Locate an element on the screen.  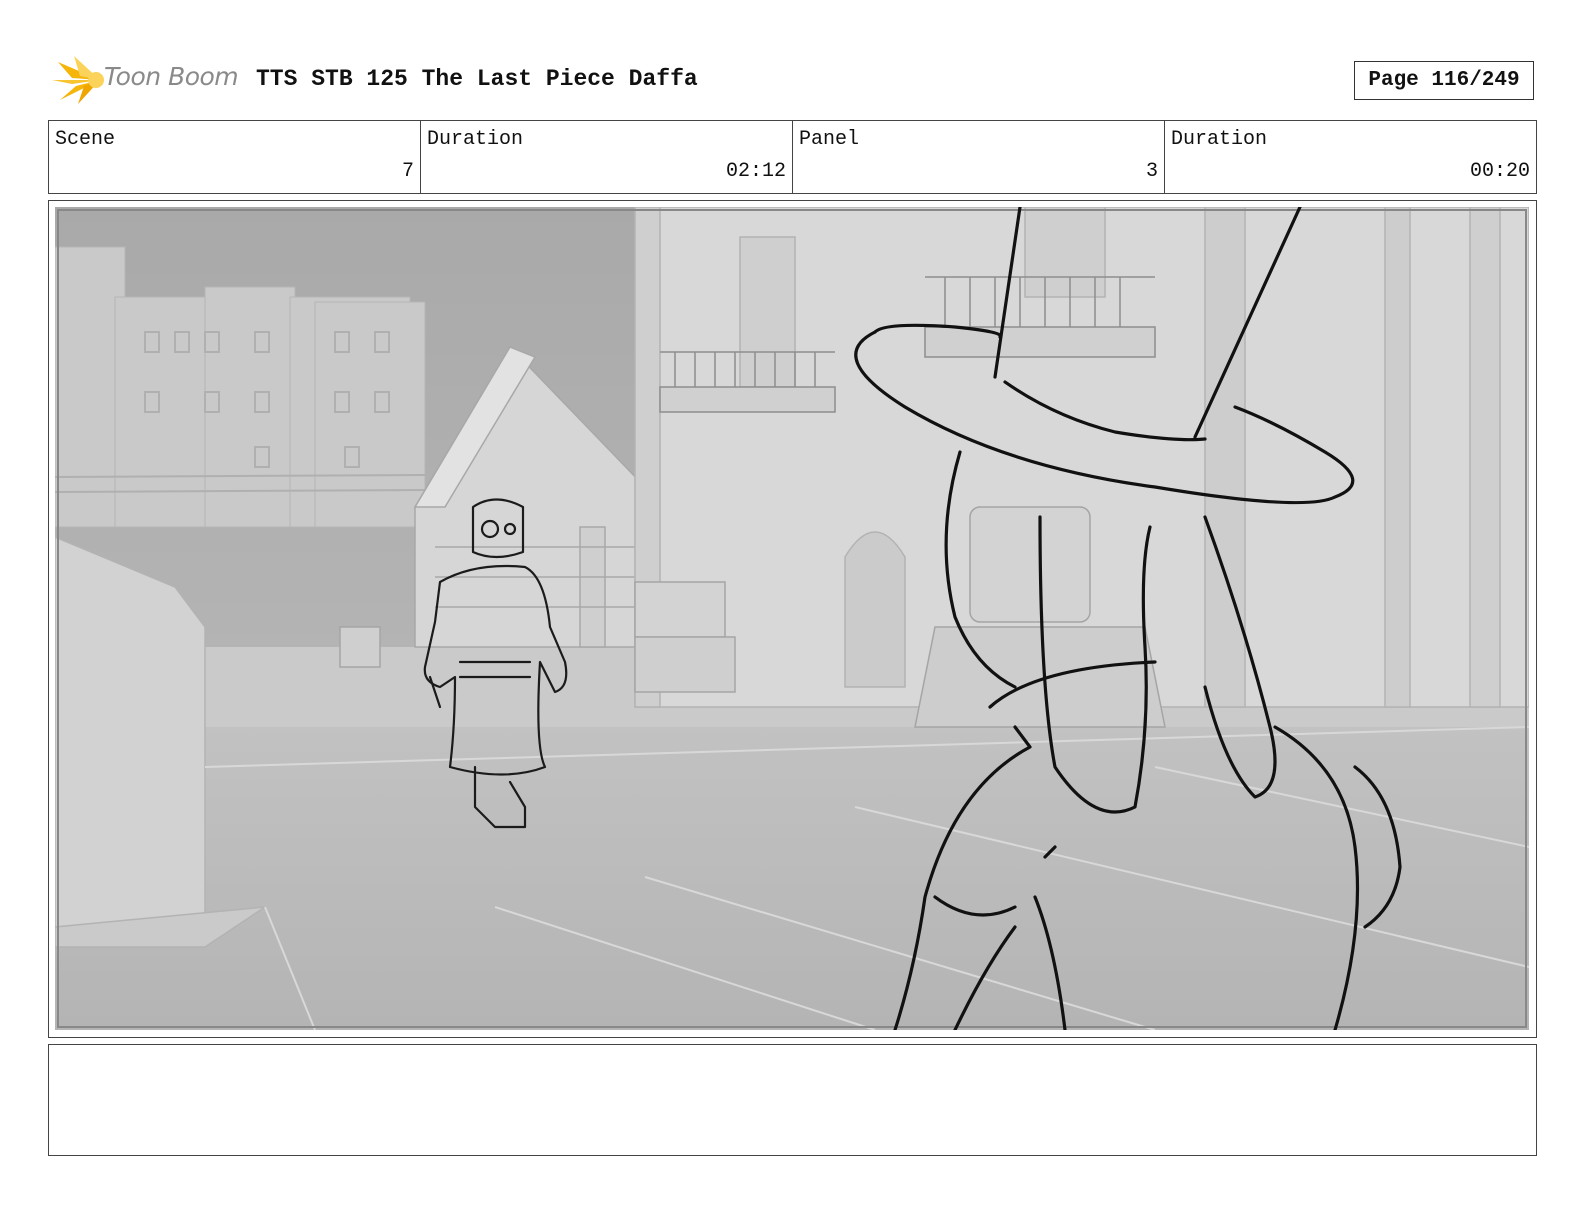
scene-value: 7 is located at coordinates (407, 171).